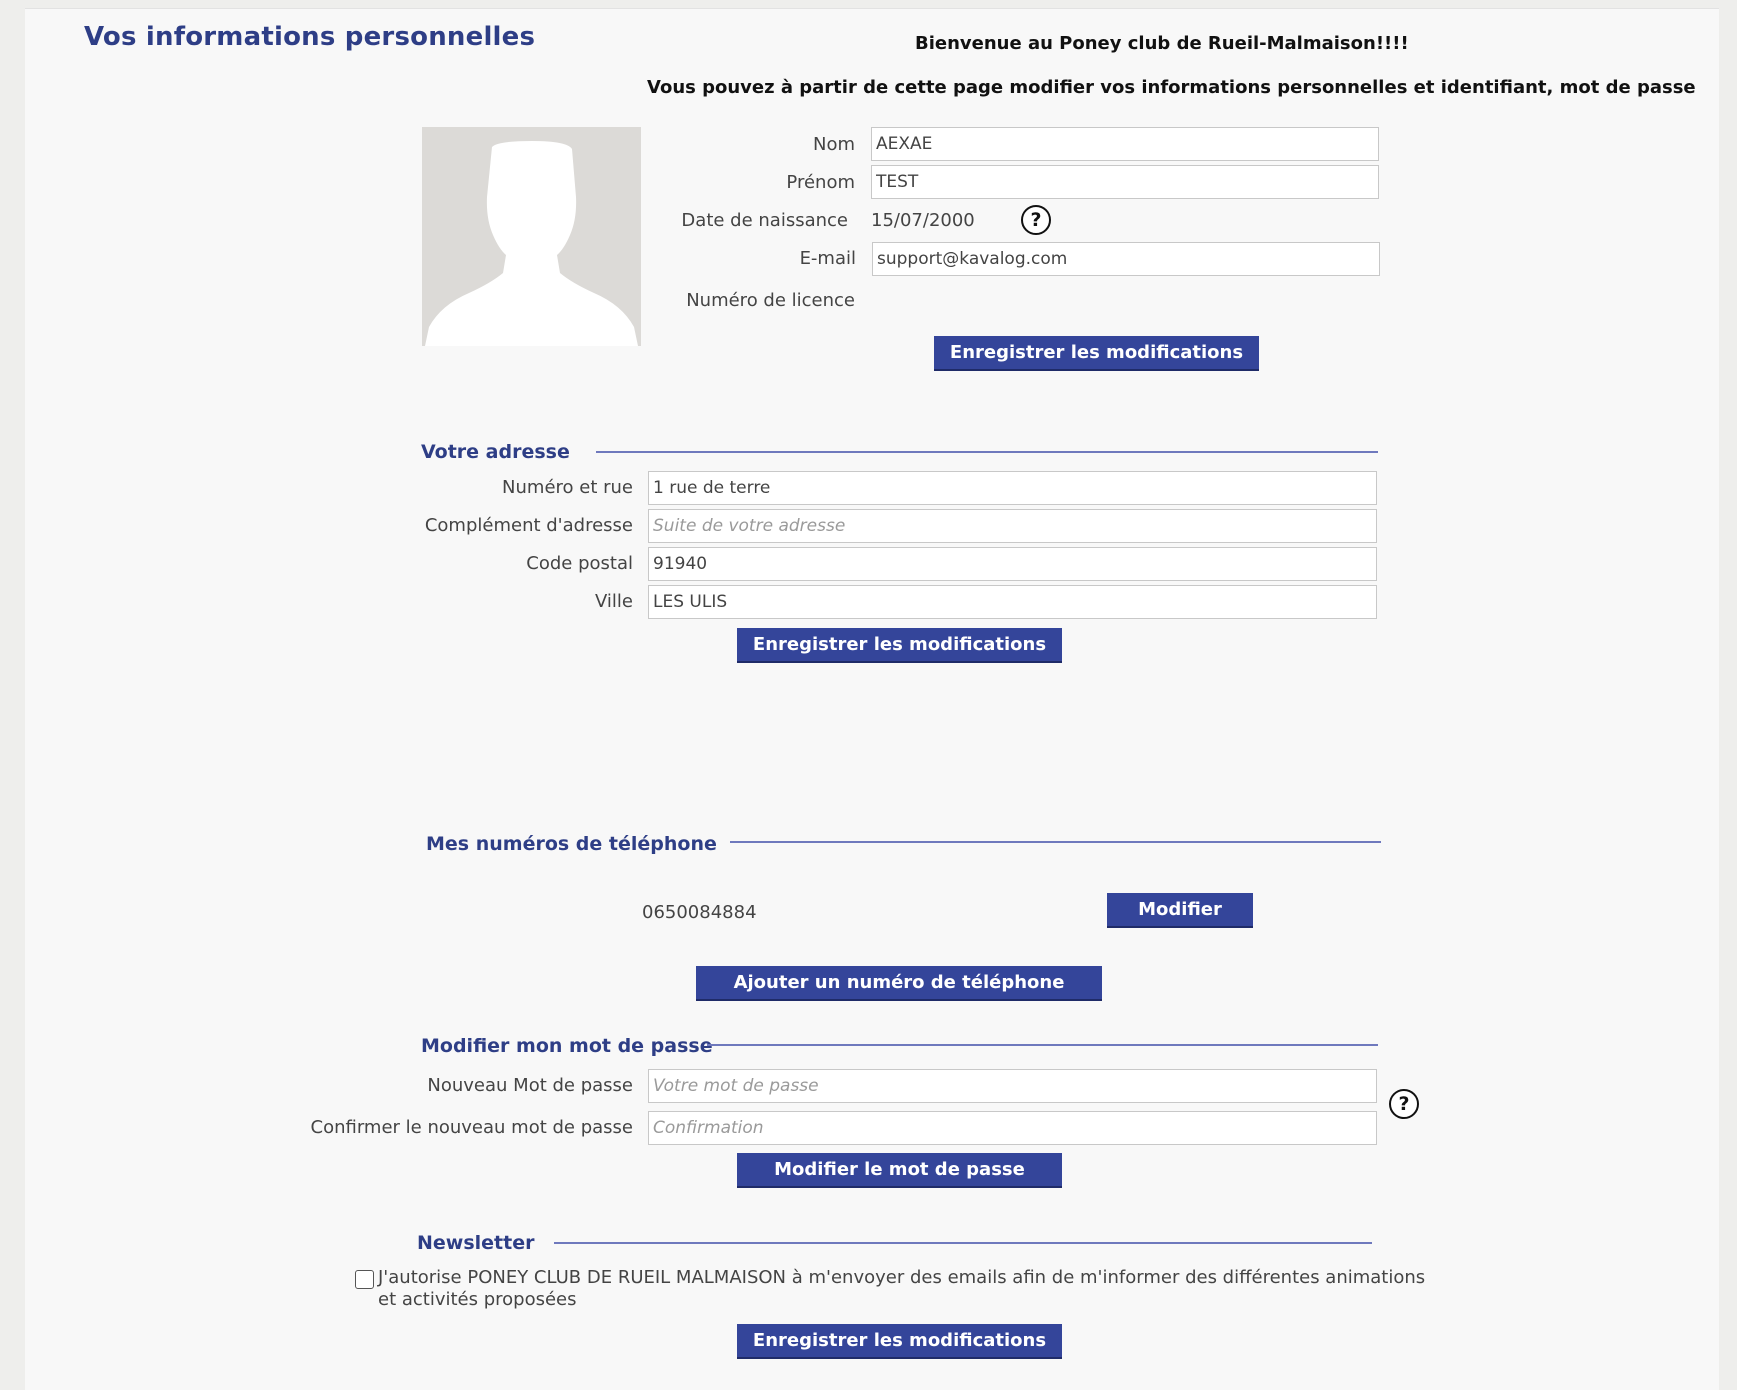  I want to click on nom-input, so click(1125, 144).